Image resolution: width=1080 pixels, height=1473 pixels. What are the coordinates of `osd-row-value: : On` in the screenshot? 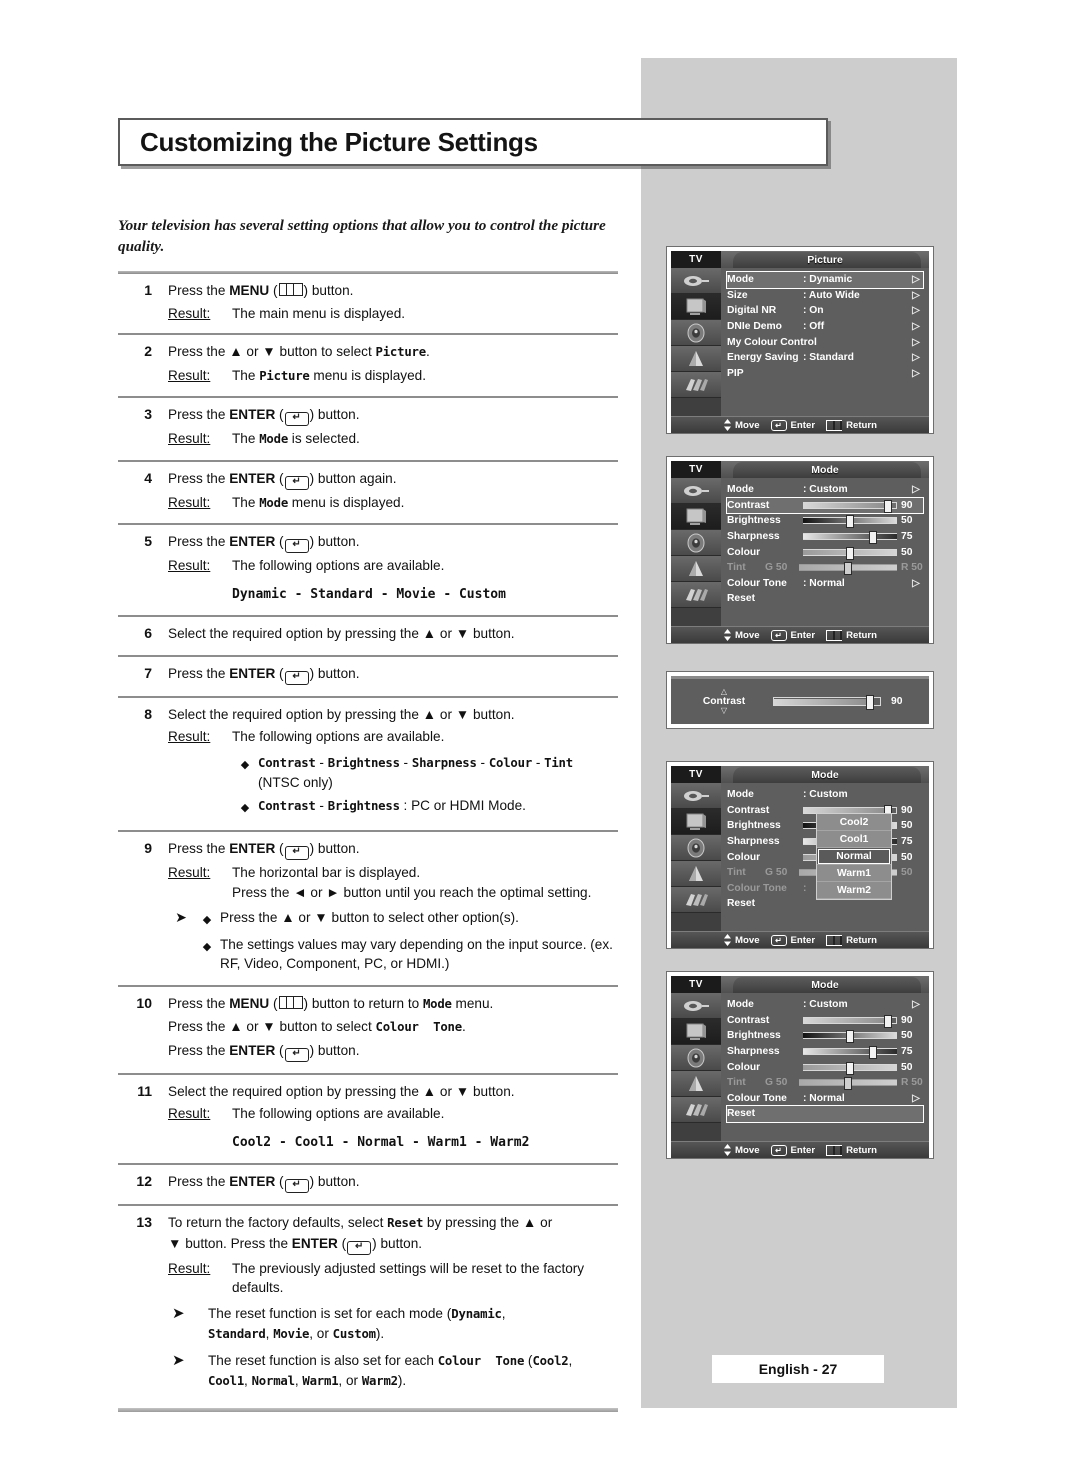 It's located at (813, 311).